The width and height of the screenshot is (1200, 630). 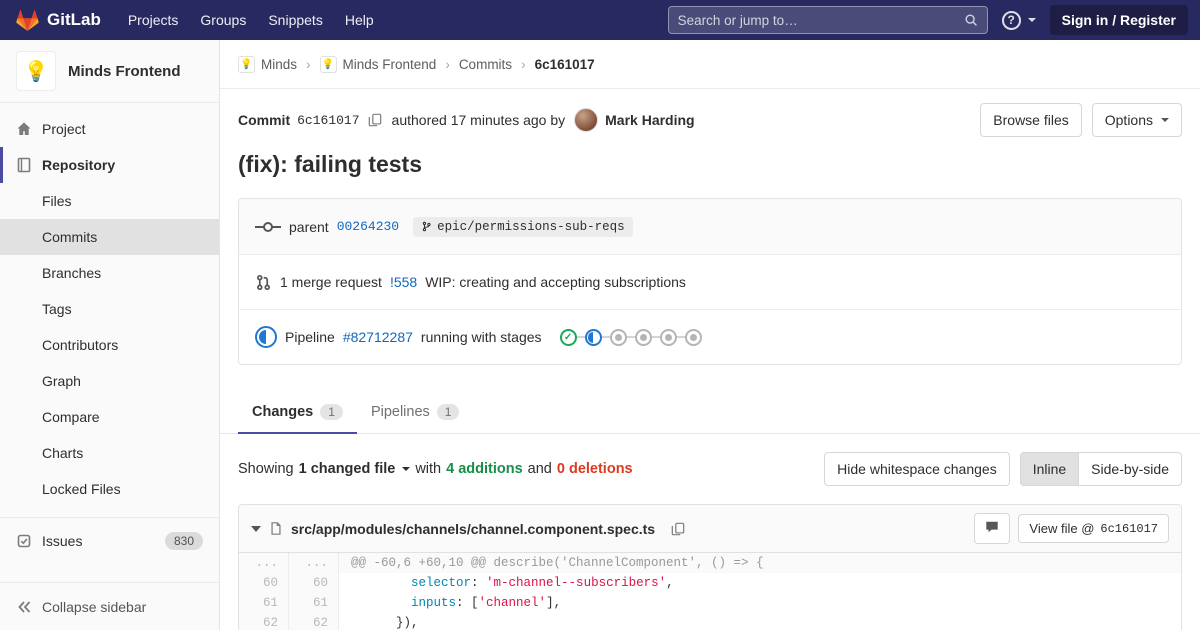 I want to click on pipeline-row: Pipeline #82712287 running with stages ✓, so click(x=710, y=336).